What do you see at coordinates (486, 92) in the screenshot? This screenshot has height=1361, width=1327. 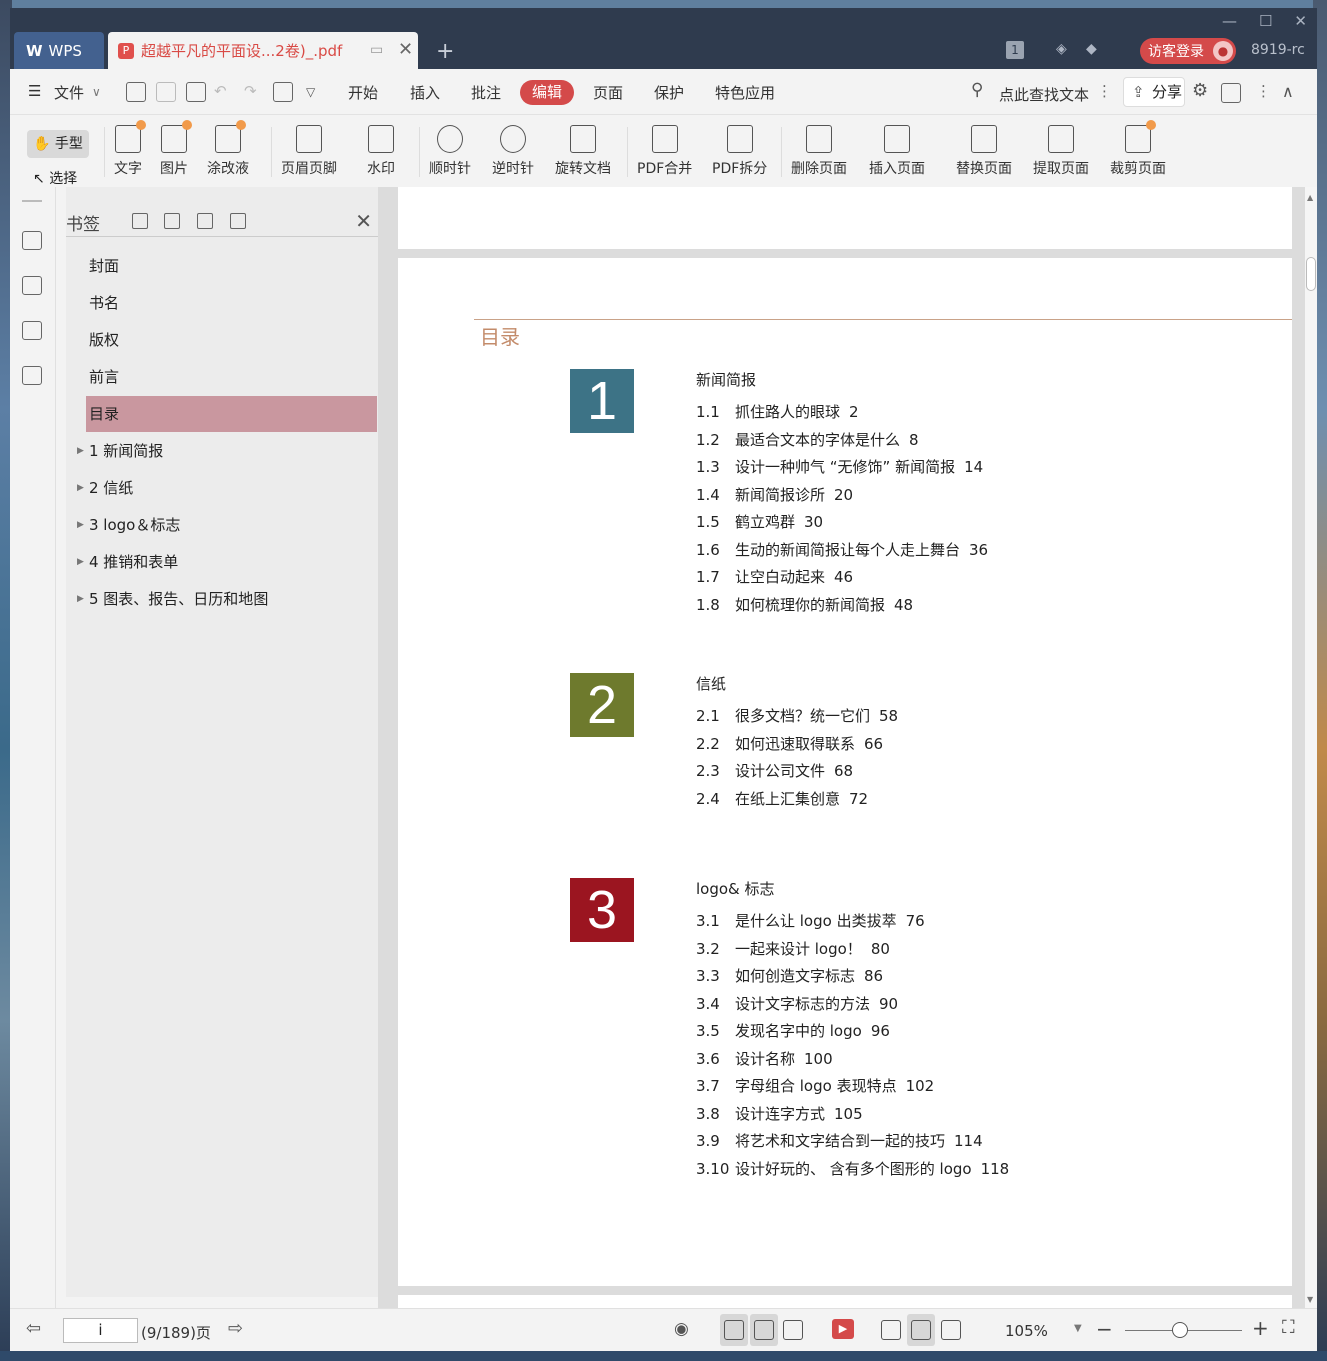 I see `menu-annotate: 批注` at bounding box center [486, 92].